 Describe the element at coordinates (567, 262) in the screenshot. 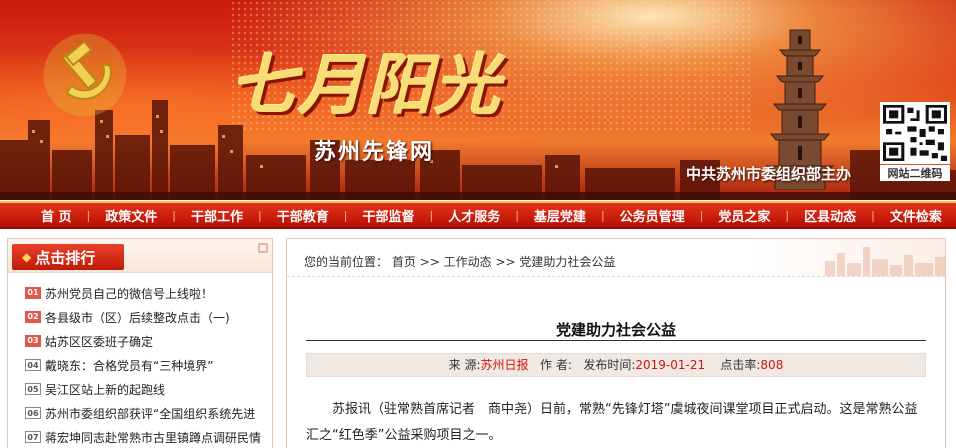

I see `breadcrumb-current: 党建助力社会公益` at that location.